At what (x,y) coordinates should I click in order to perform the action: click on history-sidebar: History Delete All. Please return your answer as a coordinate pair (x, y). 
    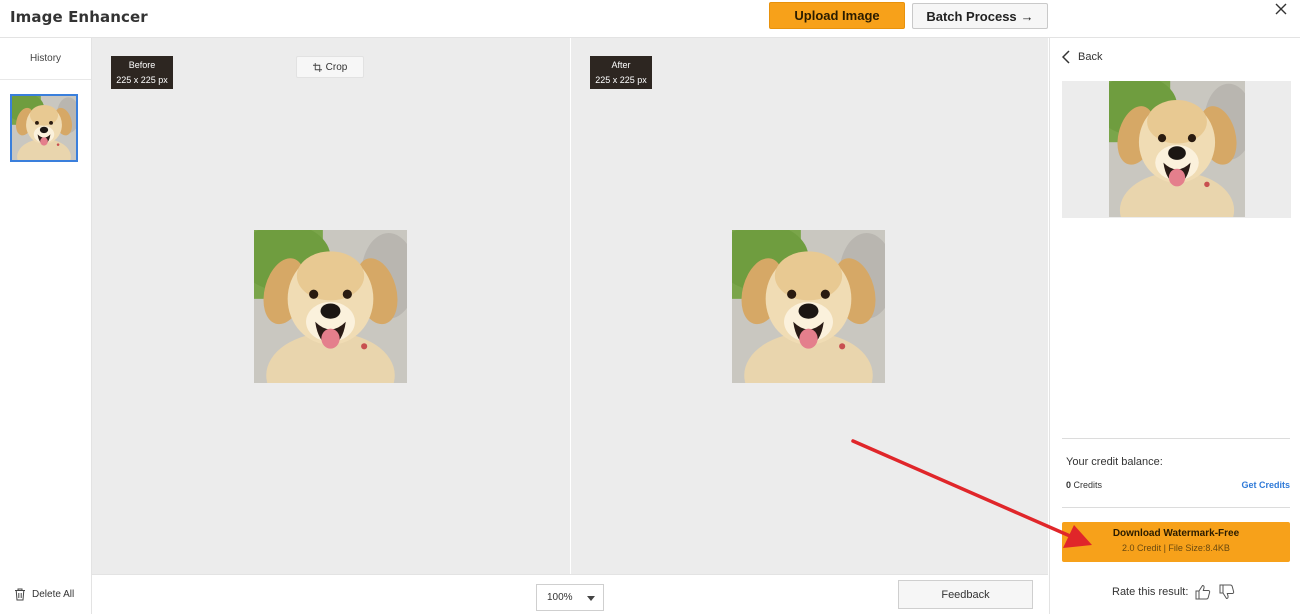
    Looking at the image, I should click on (46, 326).